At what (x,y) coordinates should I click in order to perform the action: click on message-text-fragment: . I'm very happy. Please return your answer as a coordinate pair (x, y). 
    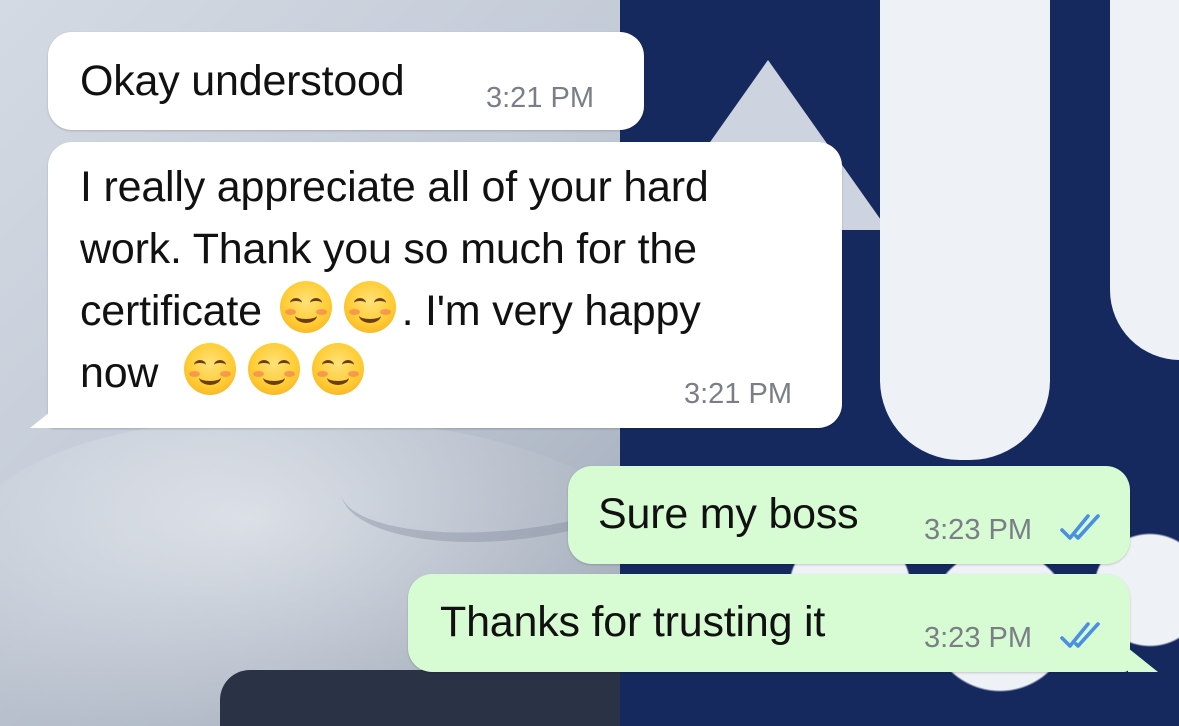
    Looking at the image, I should click on (551, 311).